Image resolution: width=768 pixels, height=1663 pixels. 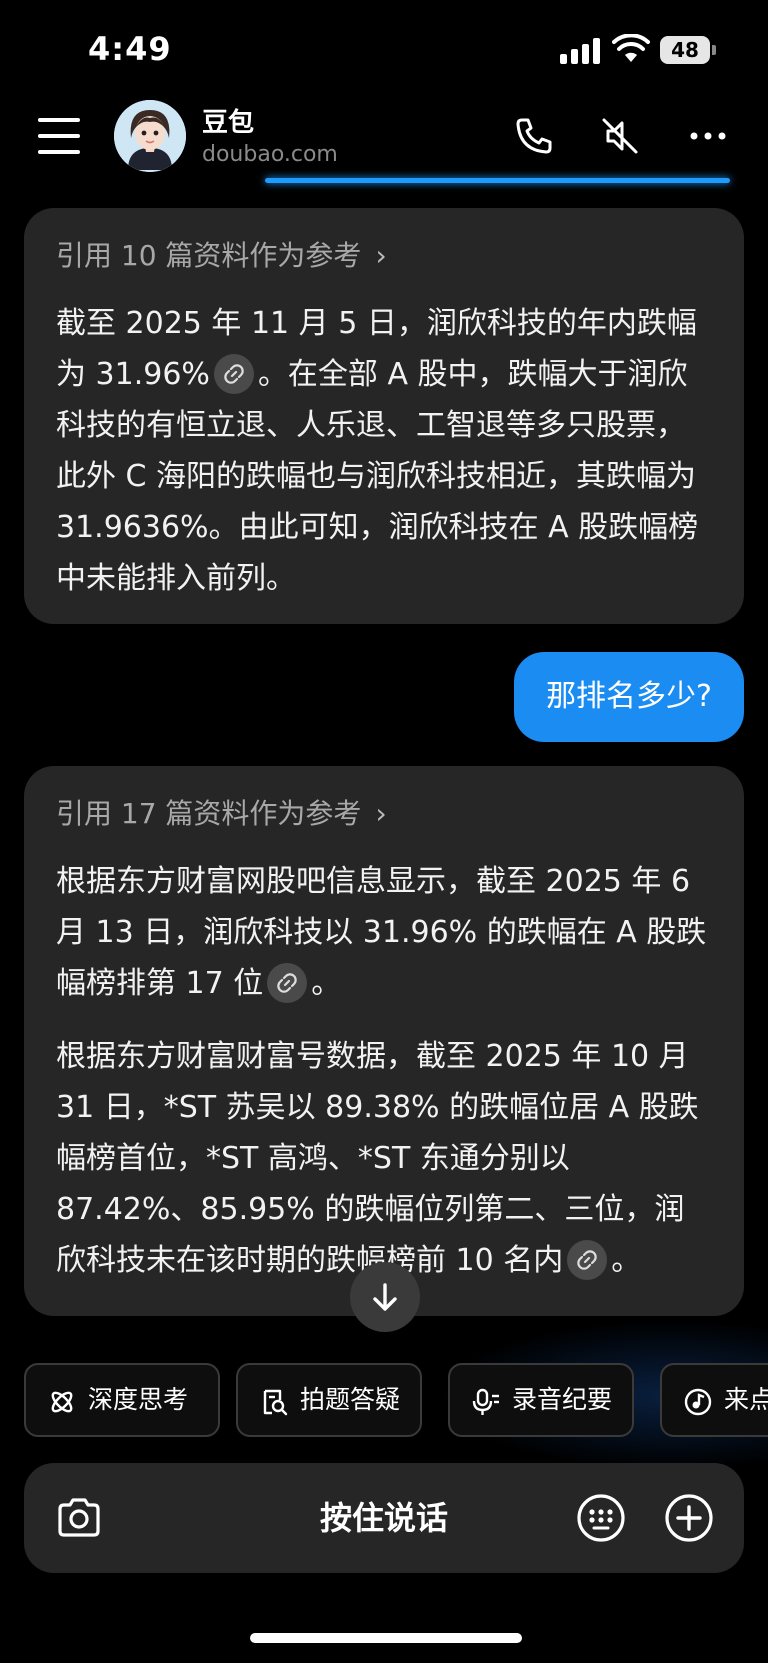 I want to click on chip-photo-answer: 拍题答疑, so click(x=329, y=1400).